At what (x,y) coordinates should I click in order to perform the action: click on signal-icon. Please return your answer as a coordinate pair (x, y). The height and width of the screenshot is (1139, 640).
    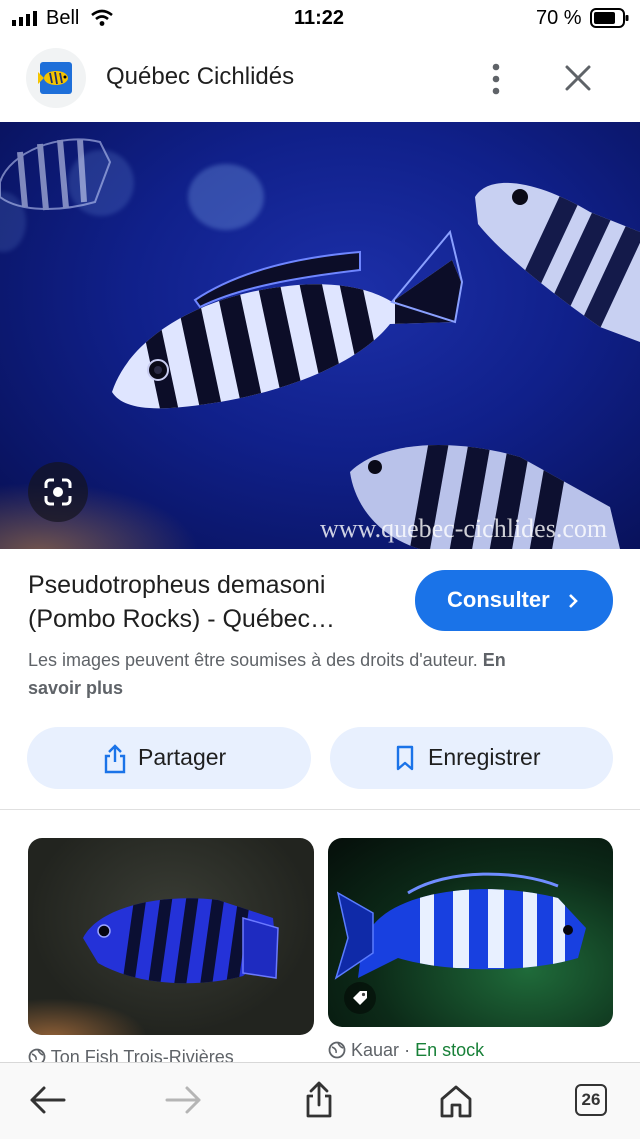
    Looking at the image, I should click on (24, 18).